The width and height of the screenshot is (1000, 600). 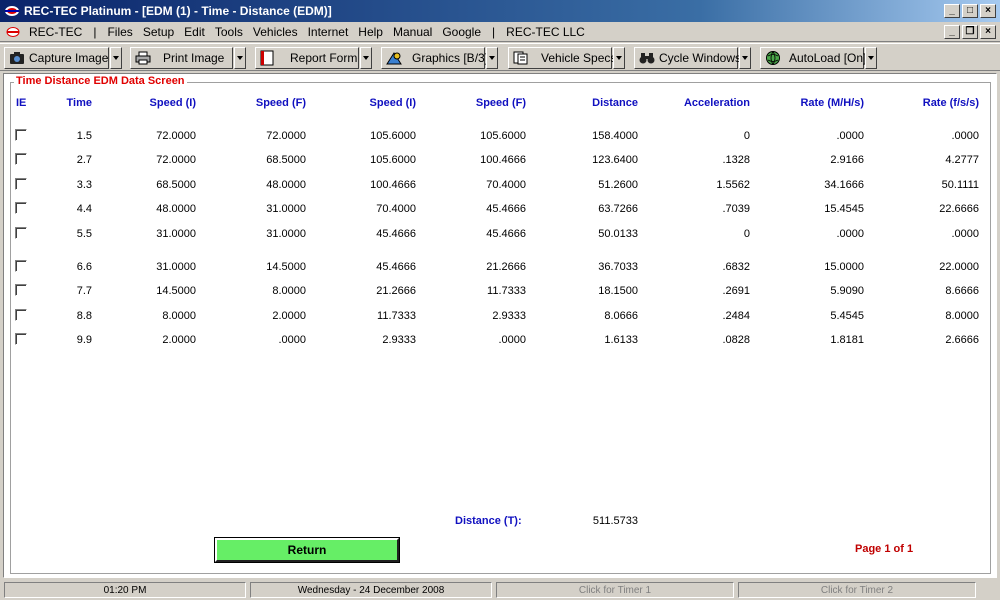 What do you see at coordinates (158, 32) in the screenshot?
I see `menu-setup: Setup` at bounding box center [158, 32].